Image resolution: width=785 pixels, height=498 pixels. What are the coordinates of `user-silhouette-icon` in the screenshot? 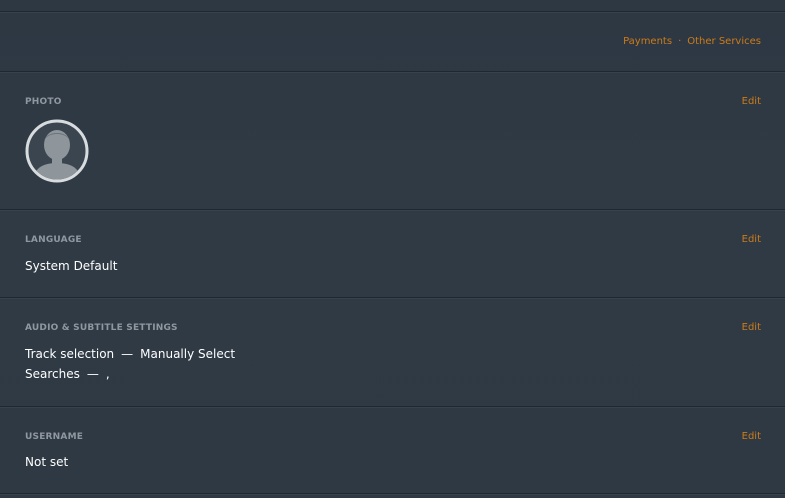 It's located at (57, 151).